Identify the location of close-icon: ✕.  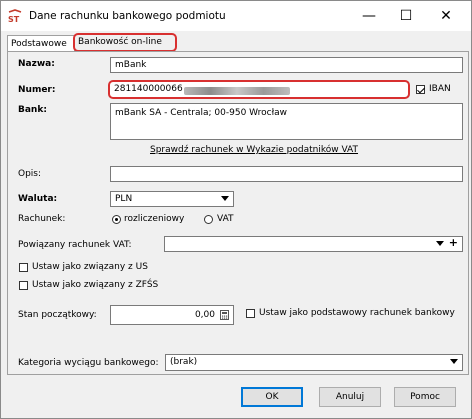
(446, 16).